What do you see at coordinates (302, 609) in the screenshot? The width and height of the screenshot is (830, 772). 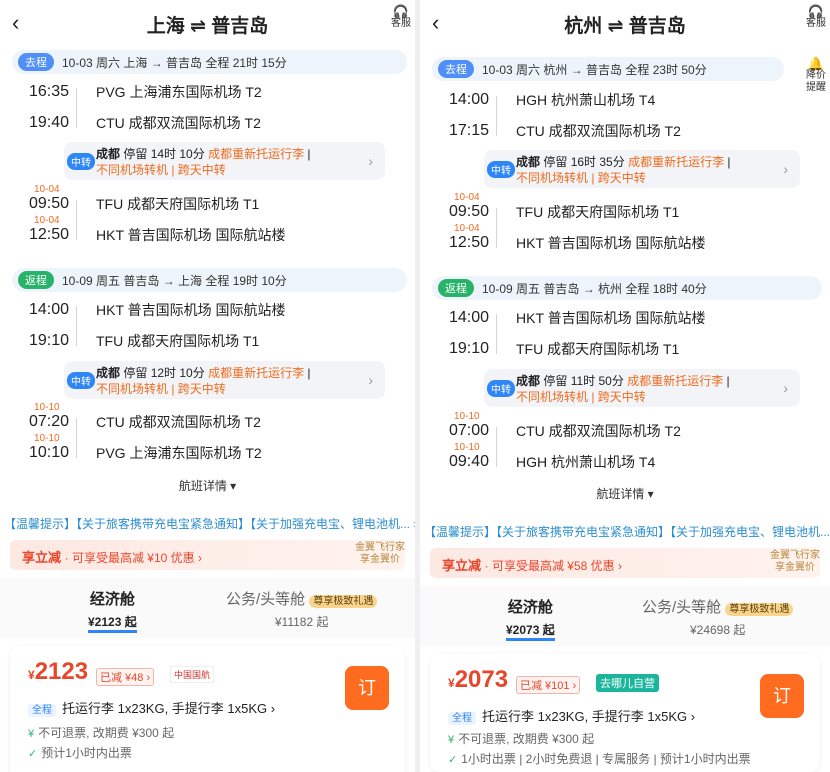 I see `tab-business: 公务/头等舱 尊享极致礼遇 ¥11182 起` at bounding box center [302, 609].